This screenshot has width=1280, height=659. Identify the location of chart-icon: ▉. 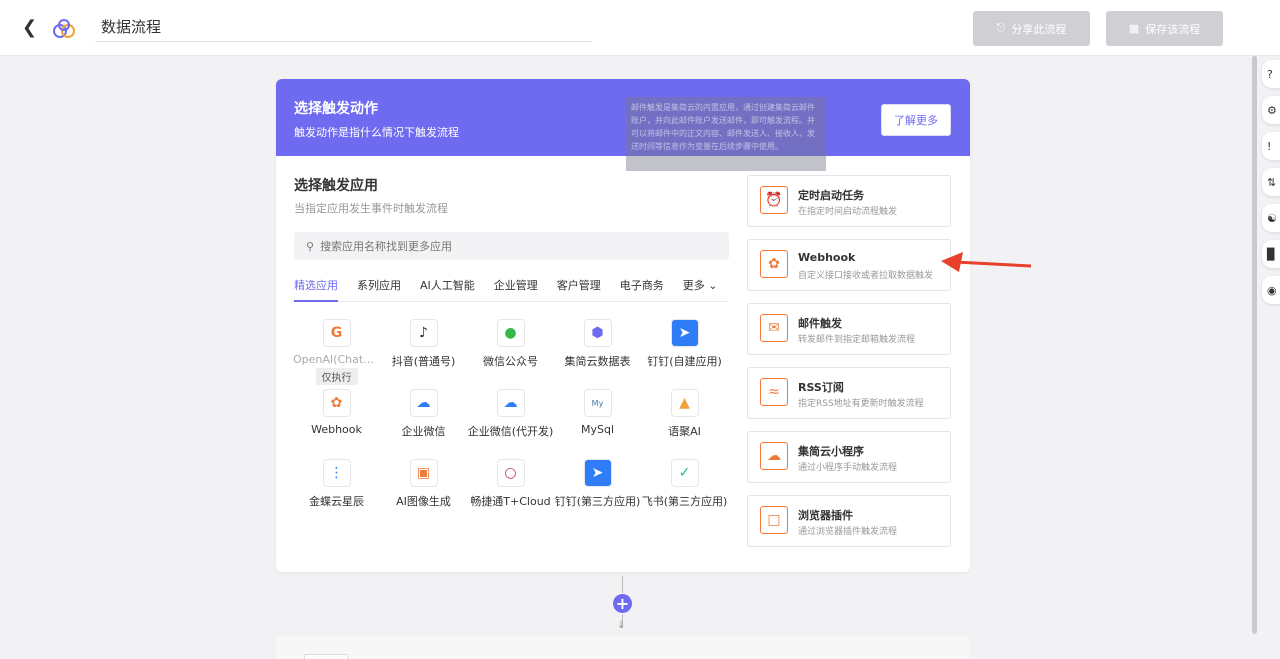
(1271, 254).